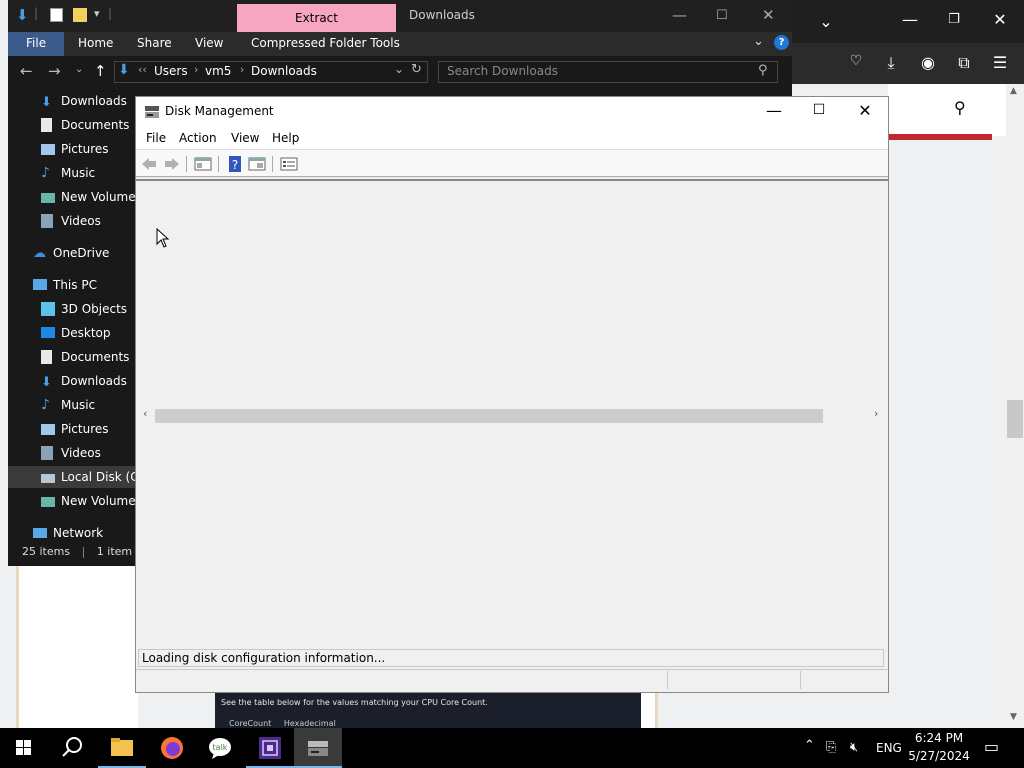 The image size is (1024, 768). Describe the element at coordinates (97, 13) in the screenshot. I see `quick-access-chevron-icon: ▾` at that location.